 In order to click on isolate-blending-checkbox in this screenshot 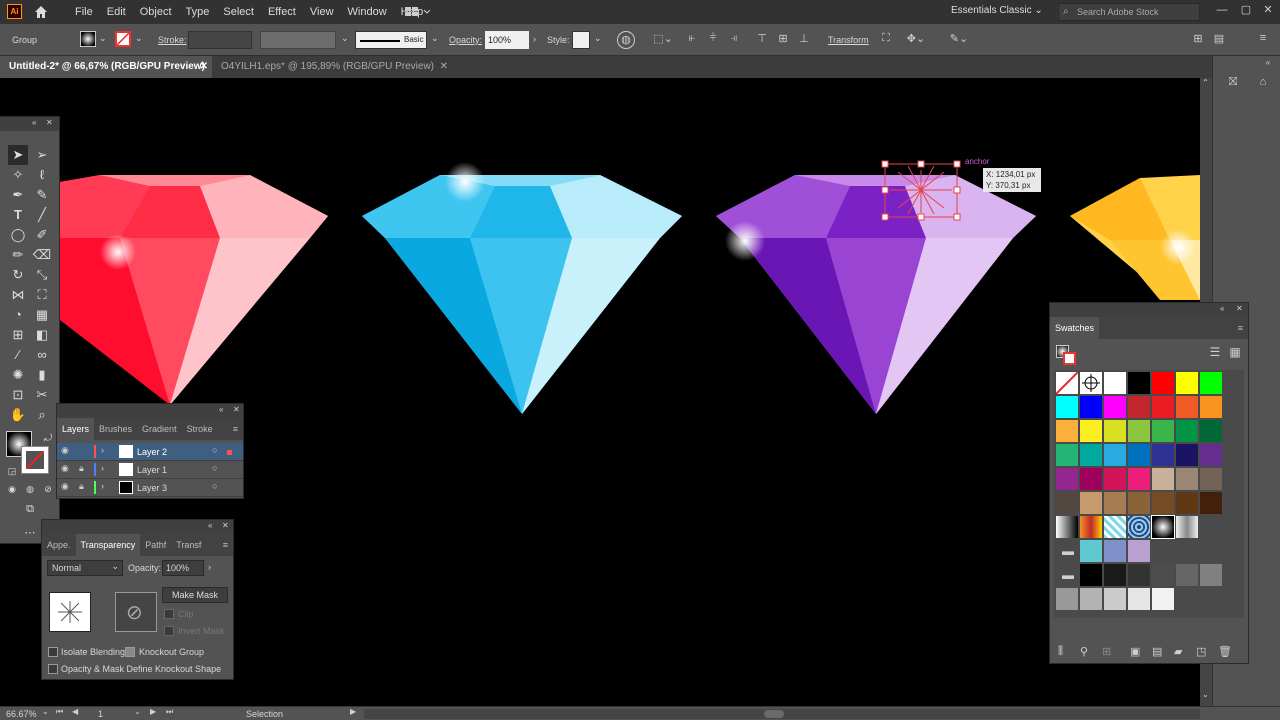, I will do `click(53, 652)`.